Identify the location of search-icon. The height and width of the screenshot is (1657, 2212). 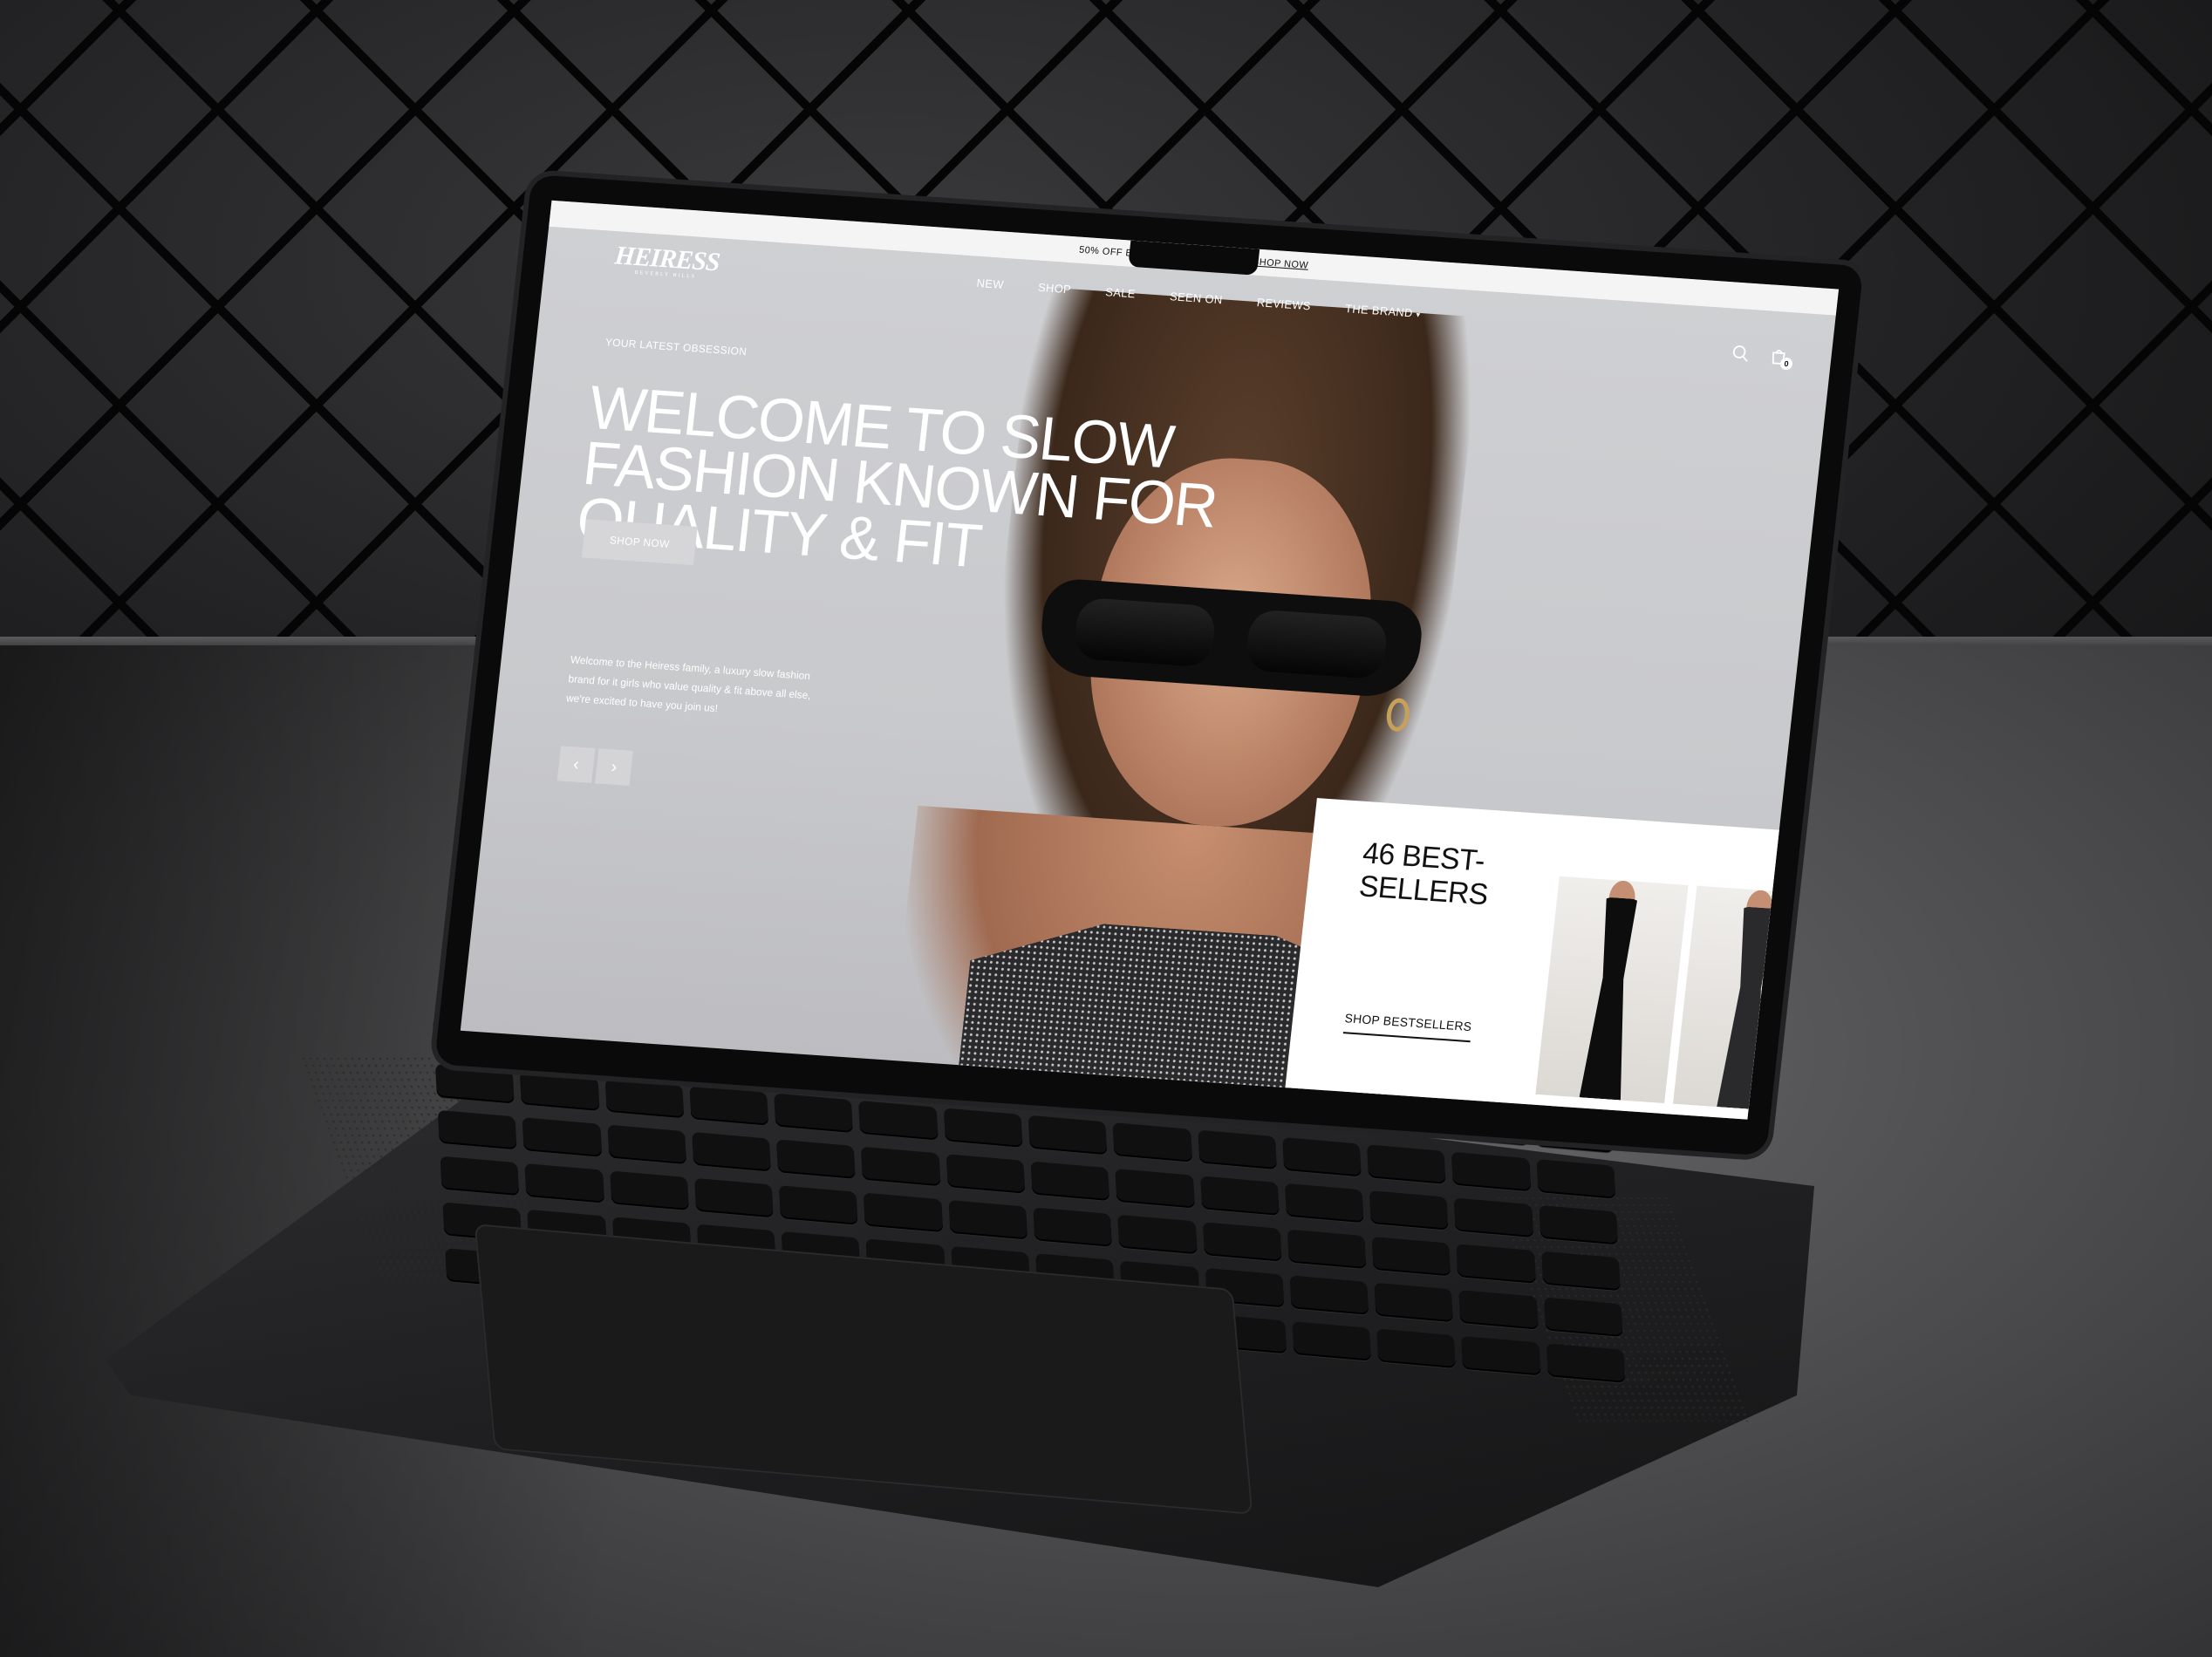
(1741, 354).